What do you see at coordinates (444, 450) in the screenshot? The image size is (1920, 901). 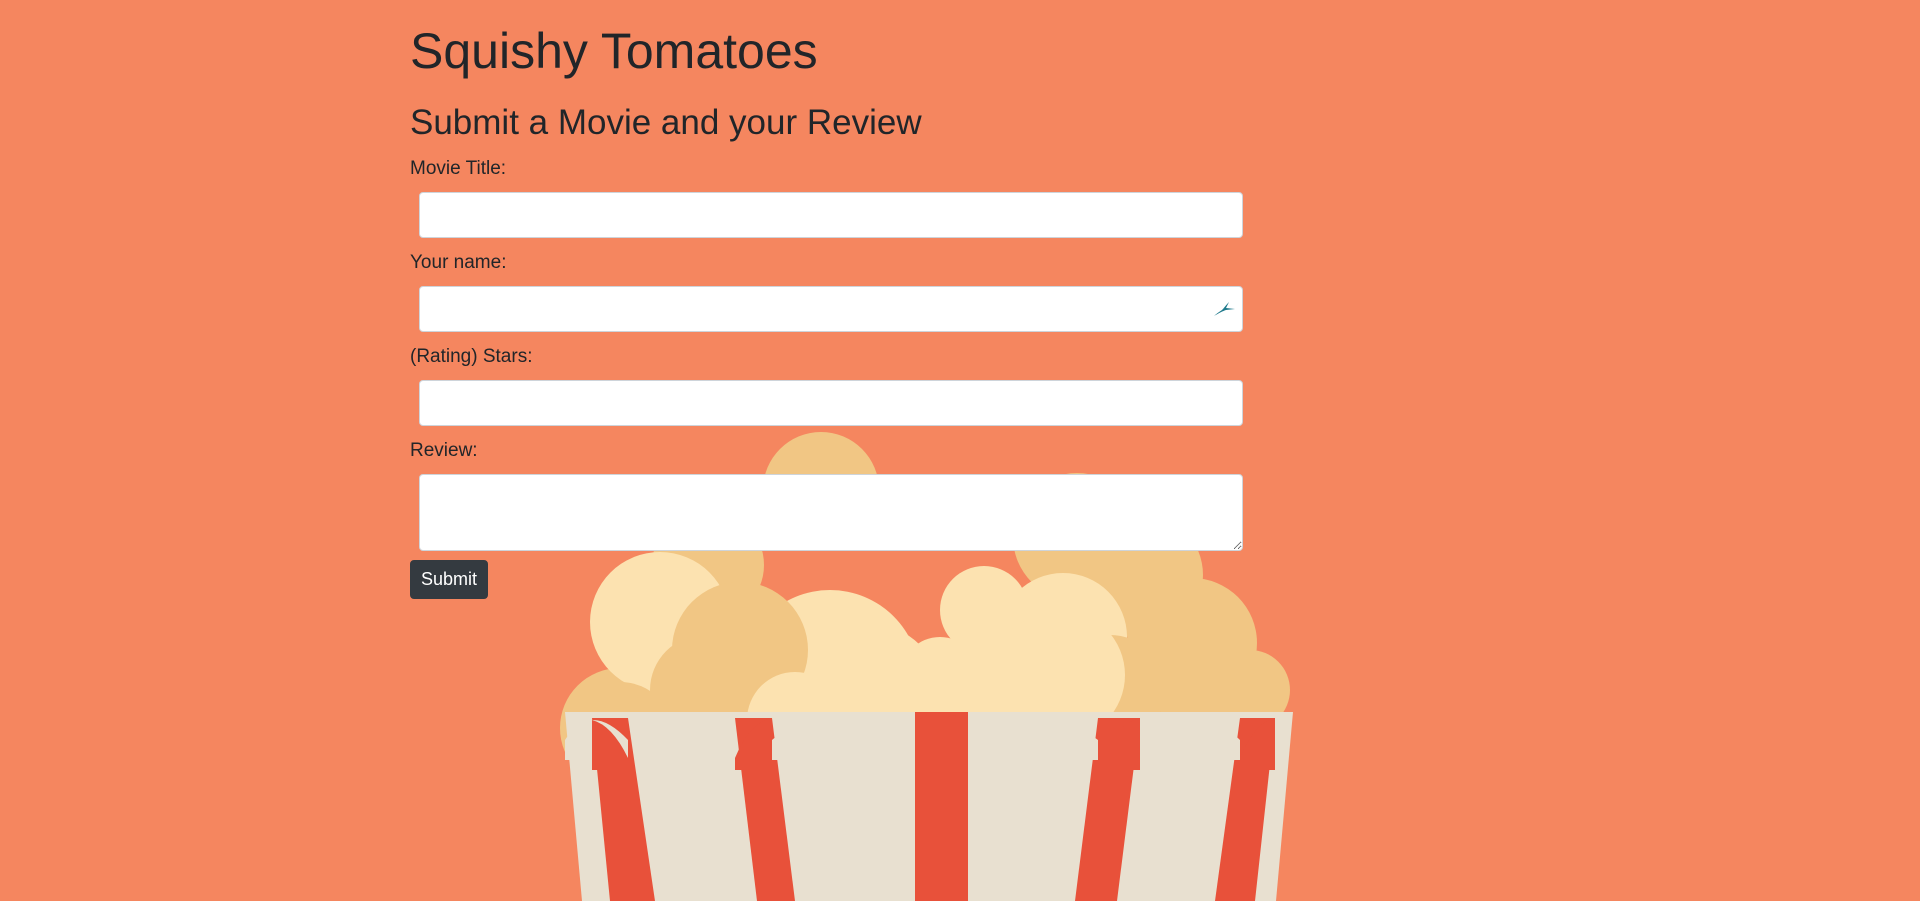 I see `review-label: Review:` at bounding box center [444, 450].